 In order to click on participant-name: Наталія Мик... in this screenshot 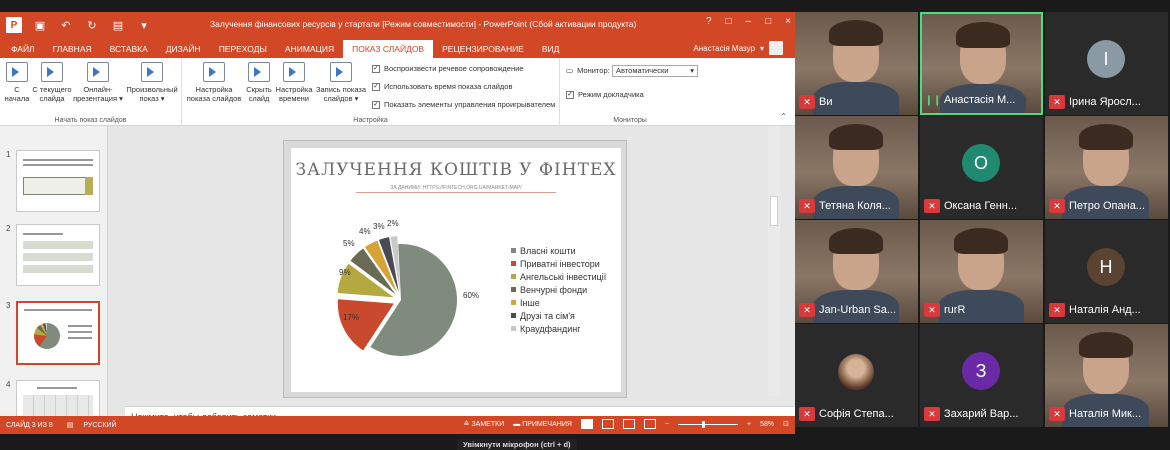, I will do `click(1105, 414)`.